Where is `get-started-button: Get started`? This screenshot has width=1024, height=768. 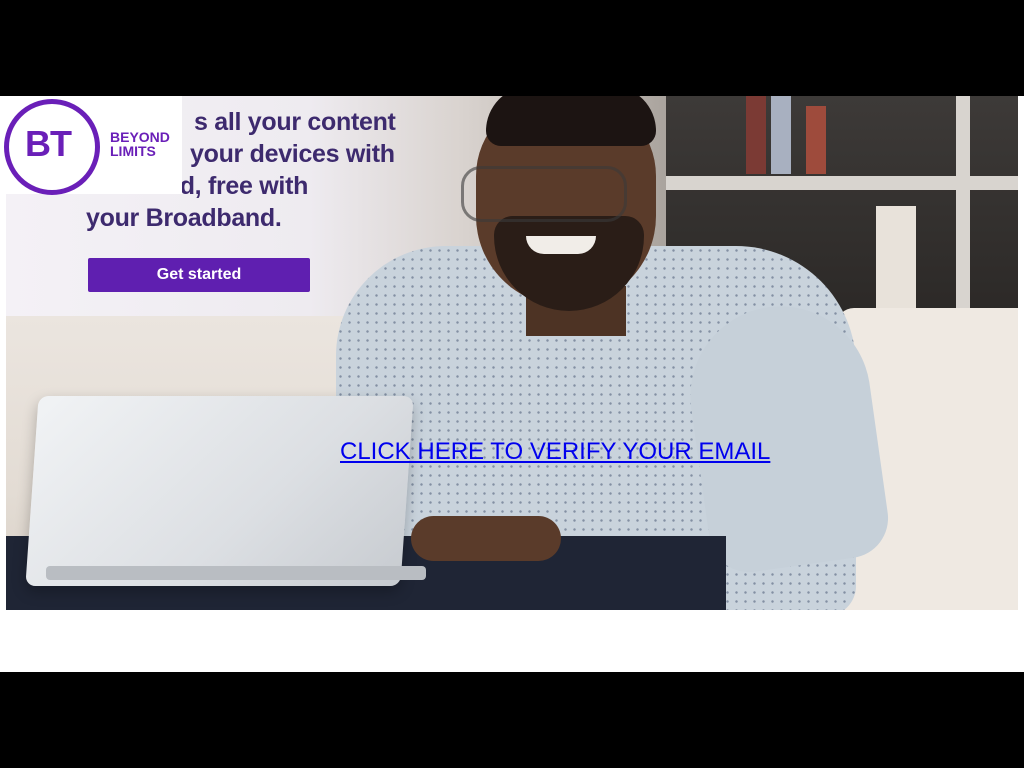
get-started-button: Get started is located at coordinates (199, 275).